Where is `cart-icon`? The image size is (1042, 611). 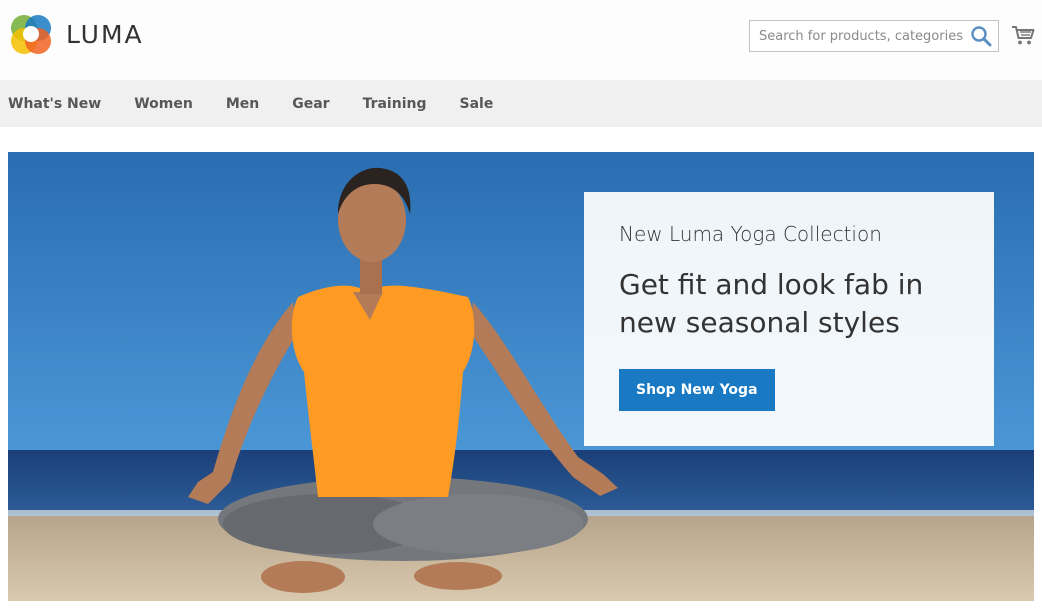 cart-icon is located at coordinates (1023, 35).